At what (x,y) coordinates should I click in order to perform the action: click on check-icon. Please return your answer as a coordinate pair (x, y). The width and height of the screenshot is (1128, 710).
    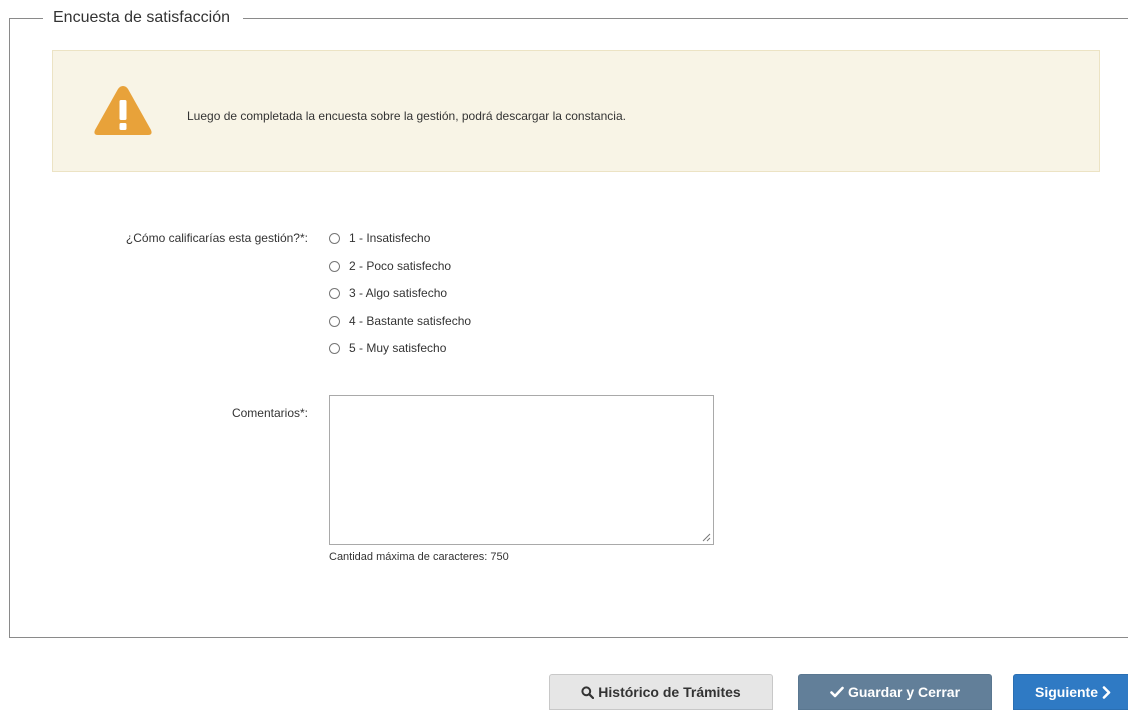
    Looking at the image, I should click on (837, 692).